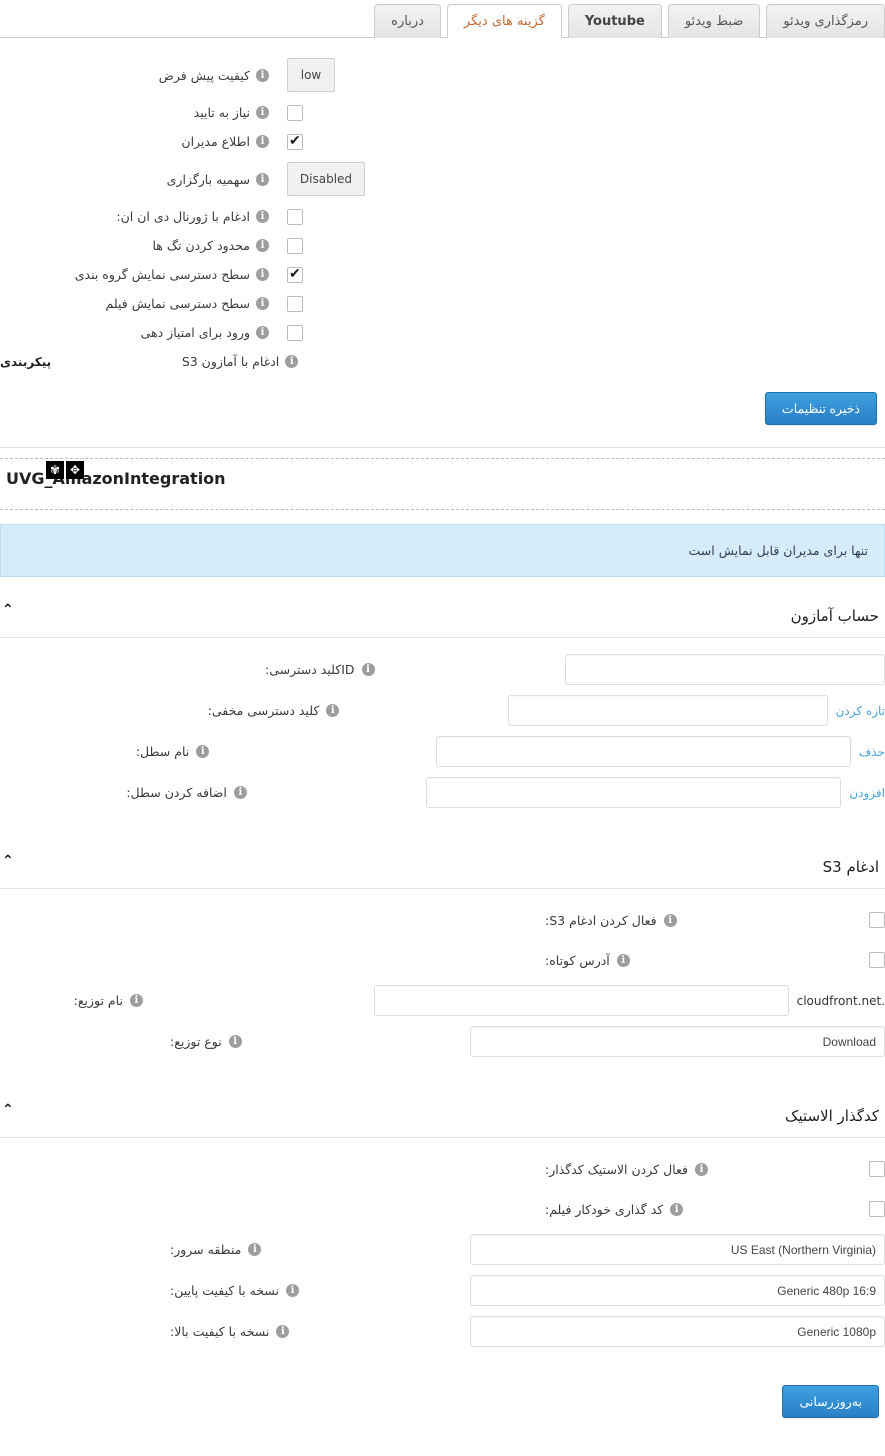 This screenshot has height=1456, width=885. What do you see at coordinates (280, 75) in the screenshot?
I see `setting-row: low کیفیت پیش فرض i` at bounding box center [280, 75].